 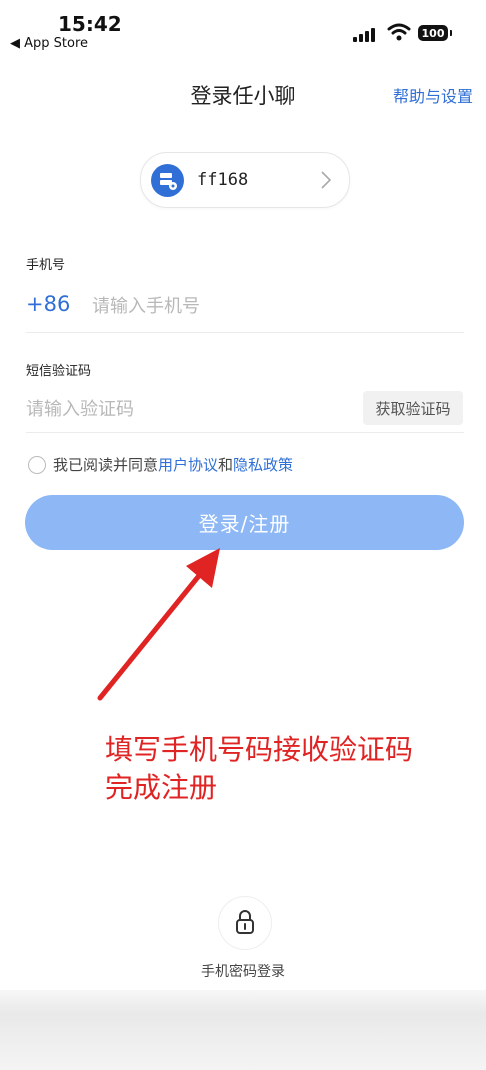 What do you see at coordinates (106, 465) in the screenshot?
I see `agreement-prefix: 我已阅读并同意` at bounding box center [106, 465].